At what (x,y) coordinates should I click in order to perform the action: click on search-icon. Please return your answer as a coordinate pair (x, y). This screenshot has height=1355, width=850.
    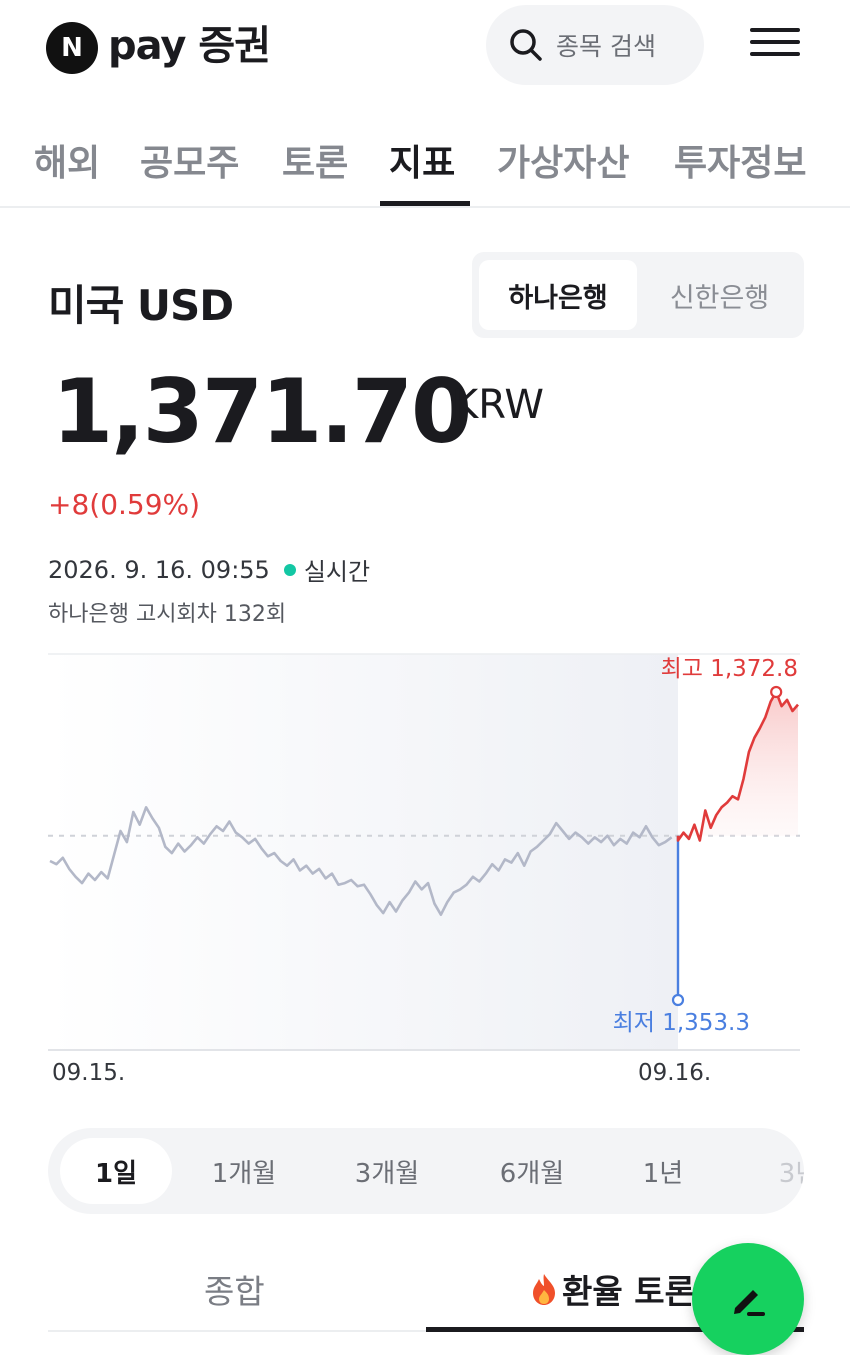
    Looking at the image, I should click on (526, 45).